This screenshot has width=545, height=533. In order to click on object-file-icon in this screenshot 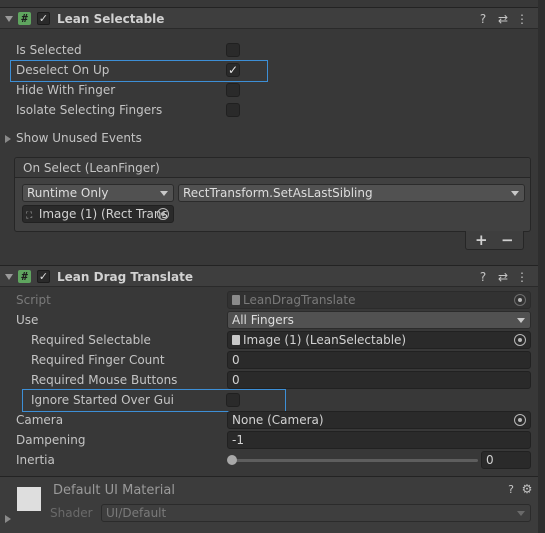, I will do `click(236, 340)`.